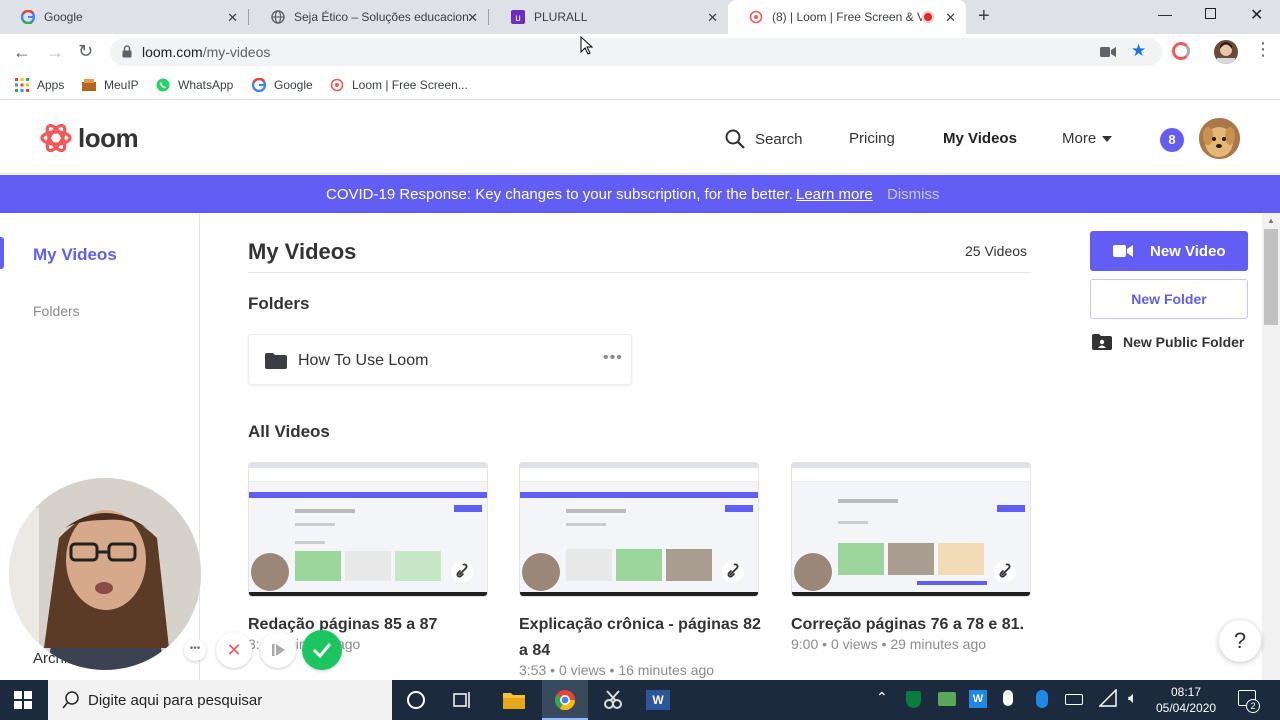 Image resolution: width=1280 pixels, height=720 pixels. Describe the element at coordinates (764, 139) in the screenshot. I see `search-link: Search` at that location.